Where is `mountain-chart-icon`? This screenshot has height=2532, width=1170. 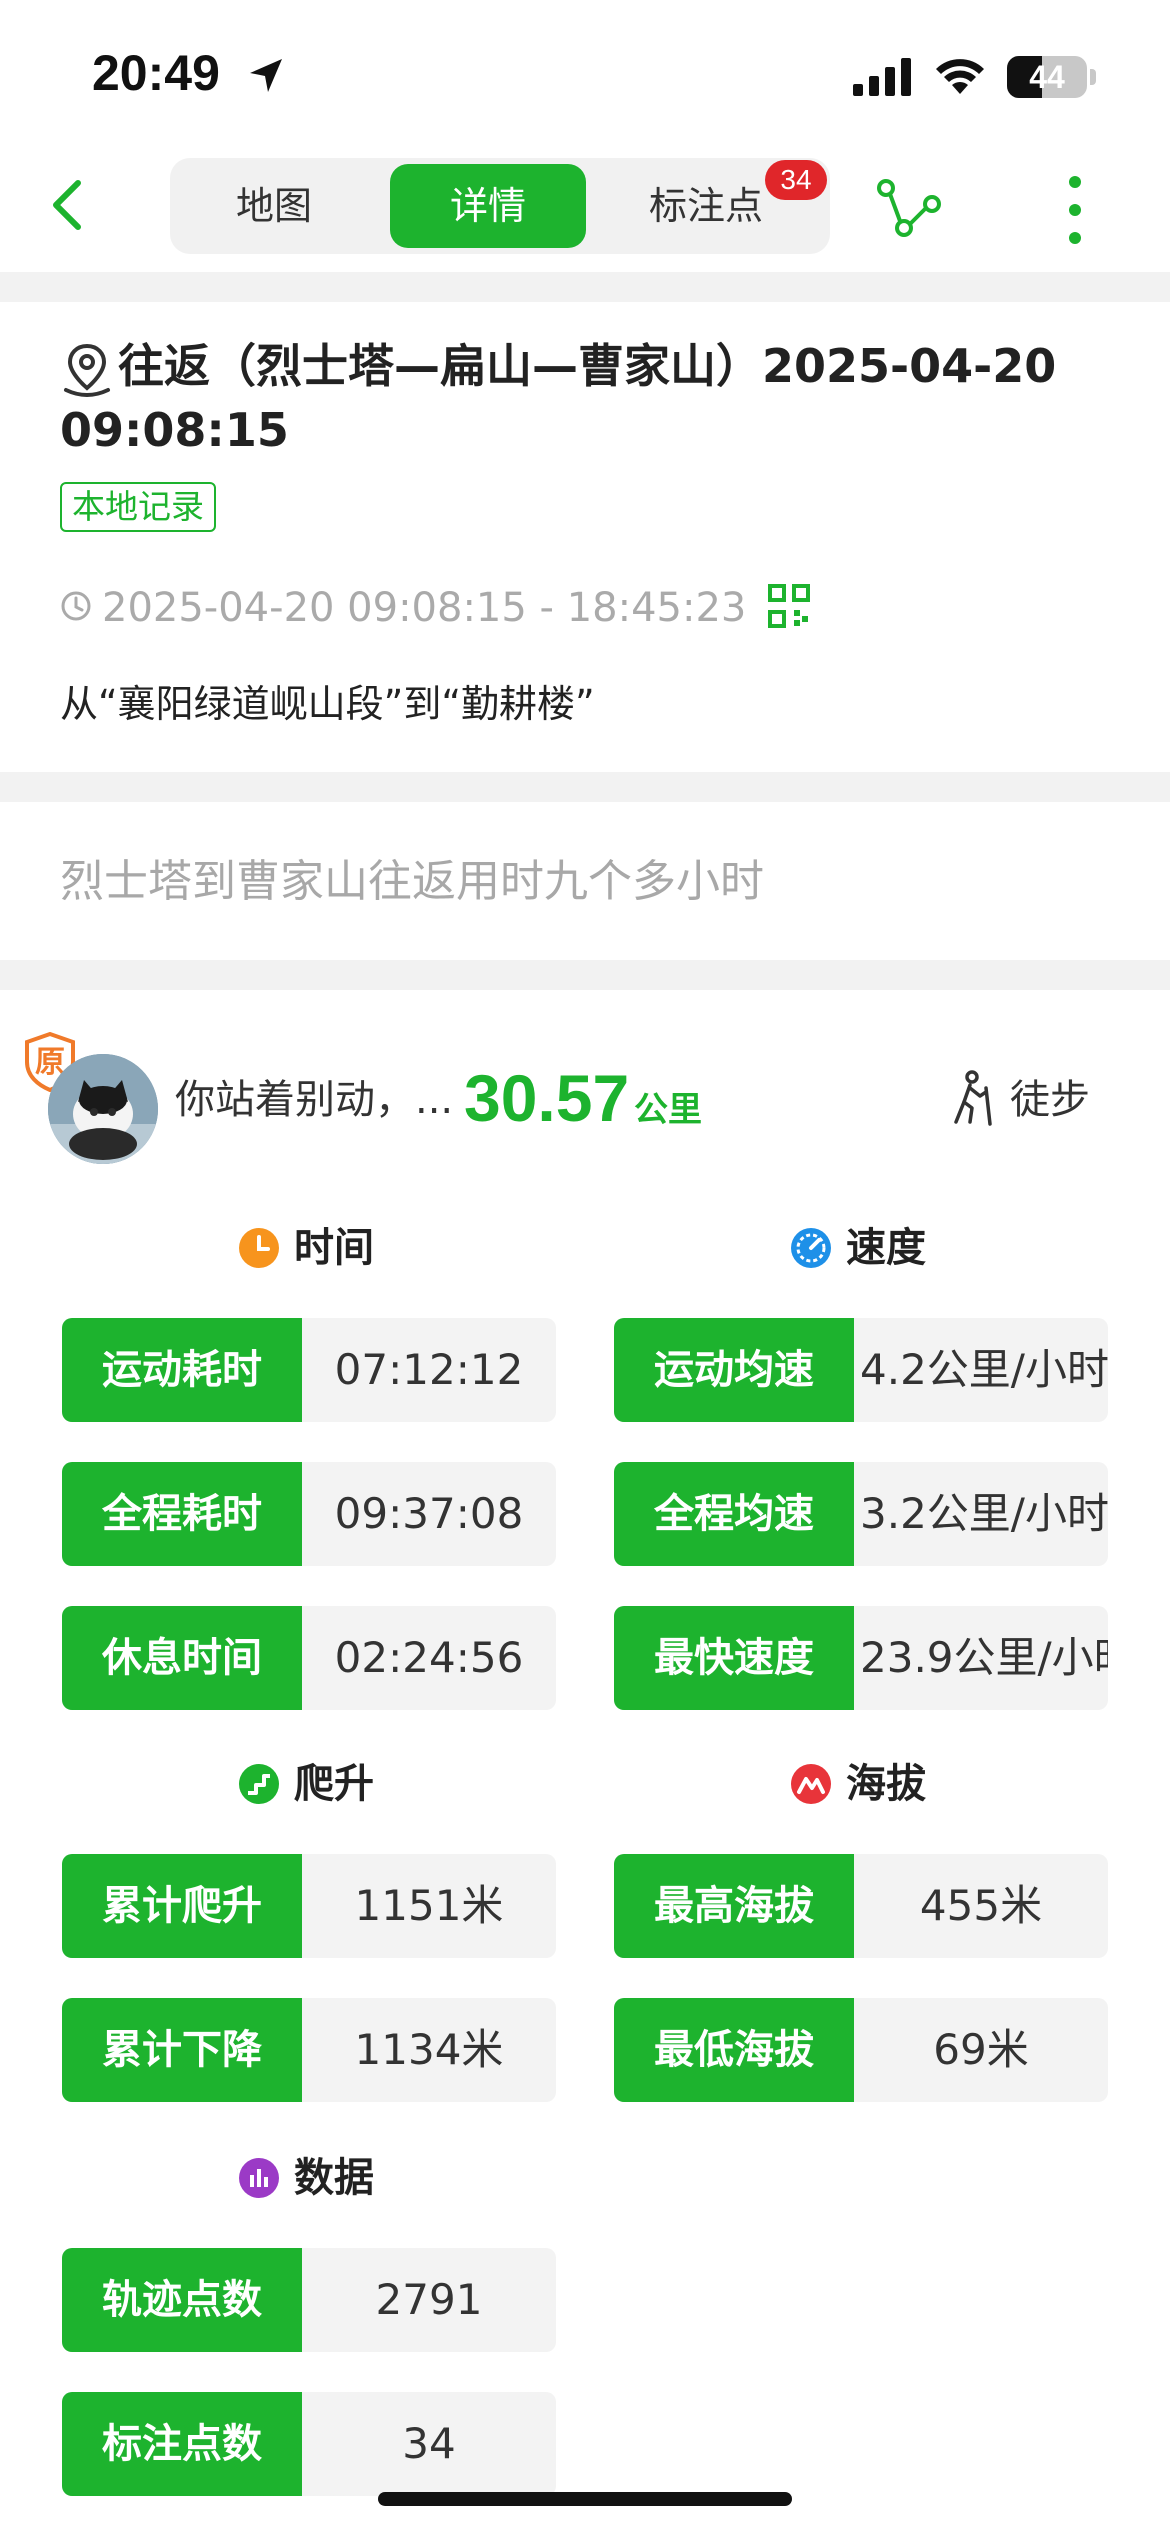 mountain-chart-icon is located at coordinates (811, 1784).